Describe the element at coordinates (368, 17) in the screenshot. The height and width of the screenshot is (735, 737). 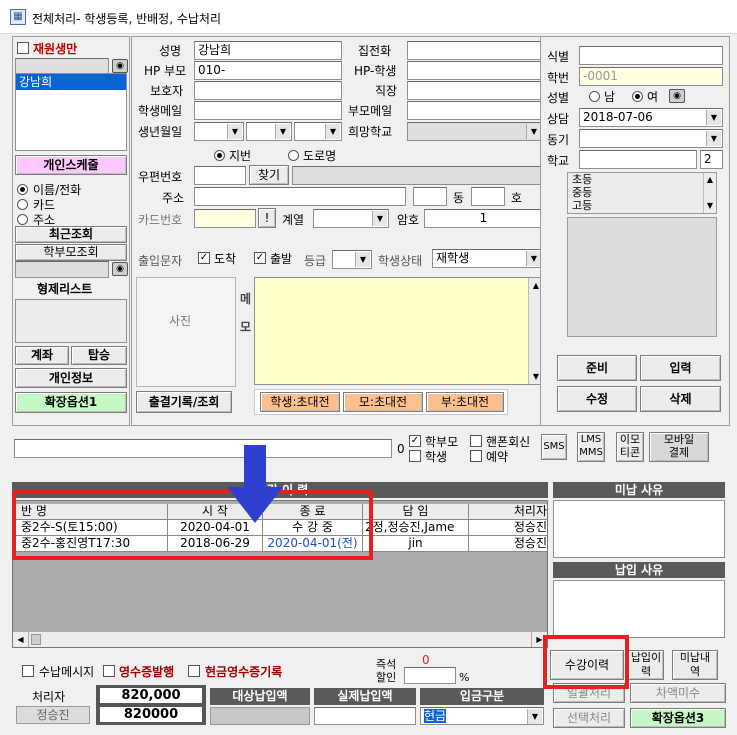
I see `title-bar: ▦ 전체처리- 학생등록, 반배정, 수납처리` at that location.